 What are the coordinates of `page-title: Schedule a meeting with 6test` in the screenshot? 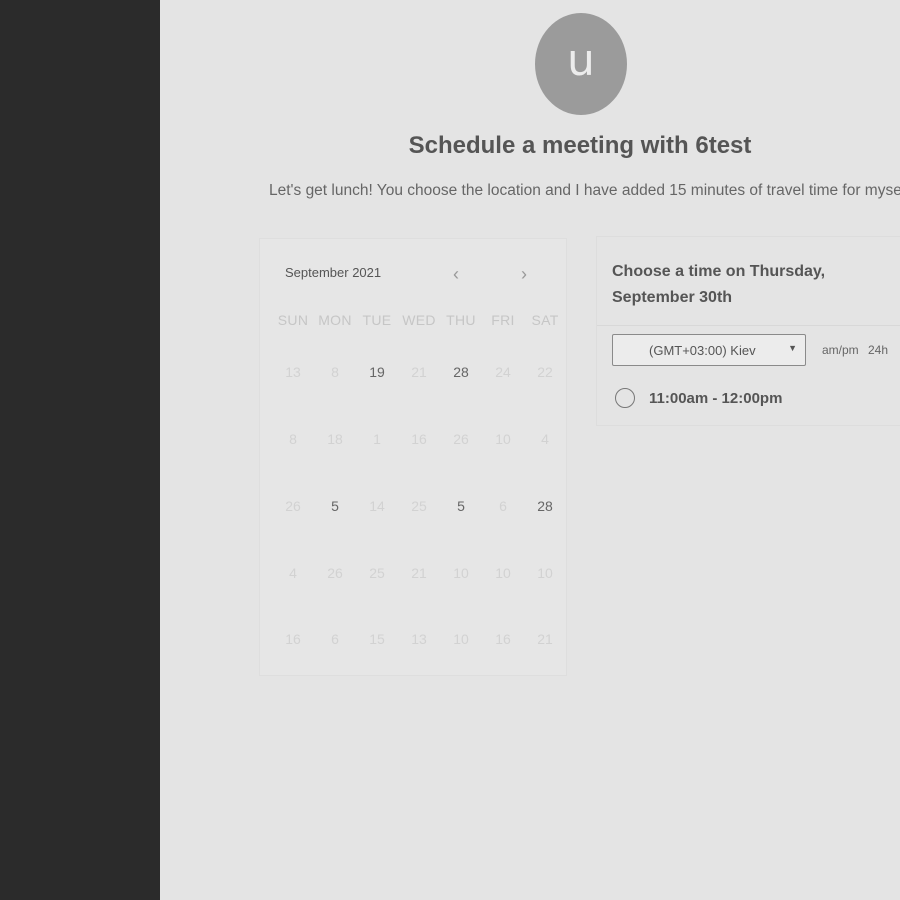 It's located at (580, 145).